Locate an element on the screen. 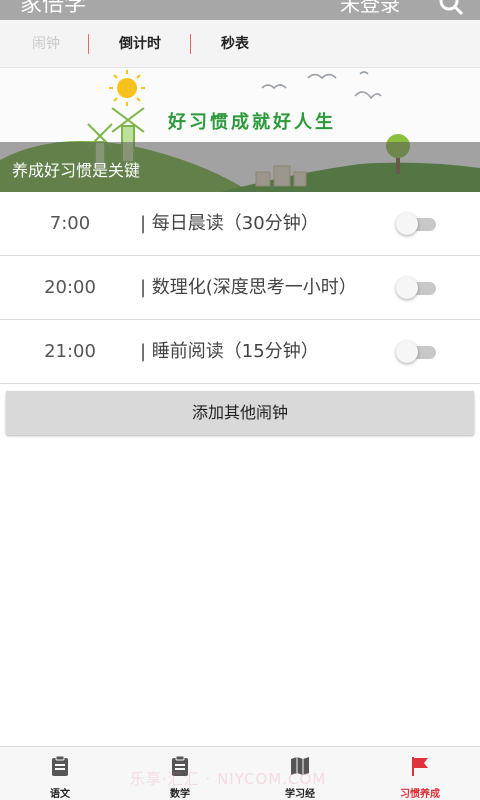  nav-item-math: 数学 is located at coordinates (180, 773).